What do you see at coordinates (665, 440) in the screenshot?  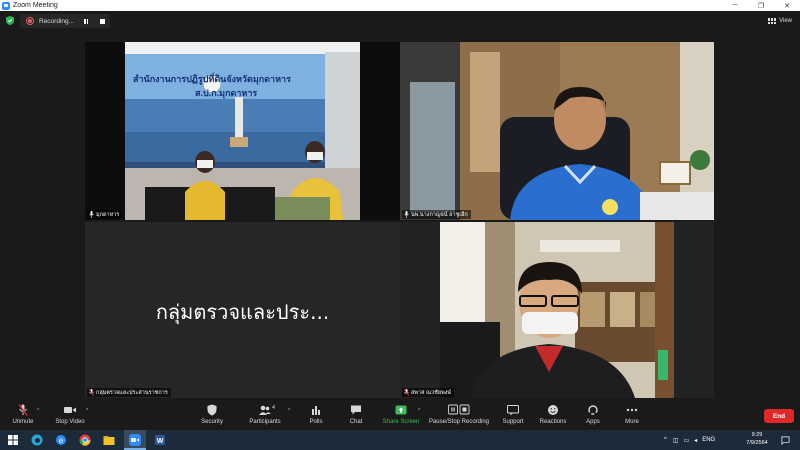 I see `tray-chevron-icon: ^` at bounding box center [665, 440].